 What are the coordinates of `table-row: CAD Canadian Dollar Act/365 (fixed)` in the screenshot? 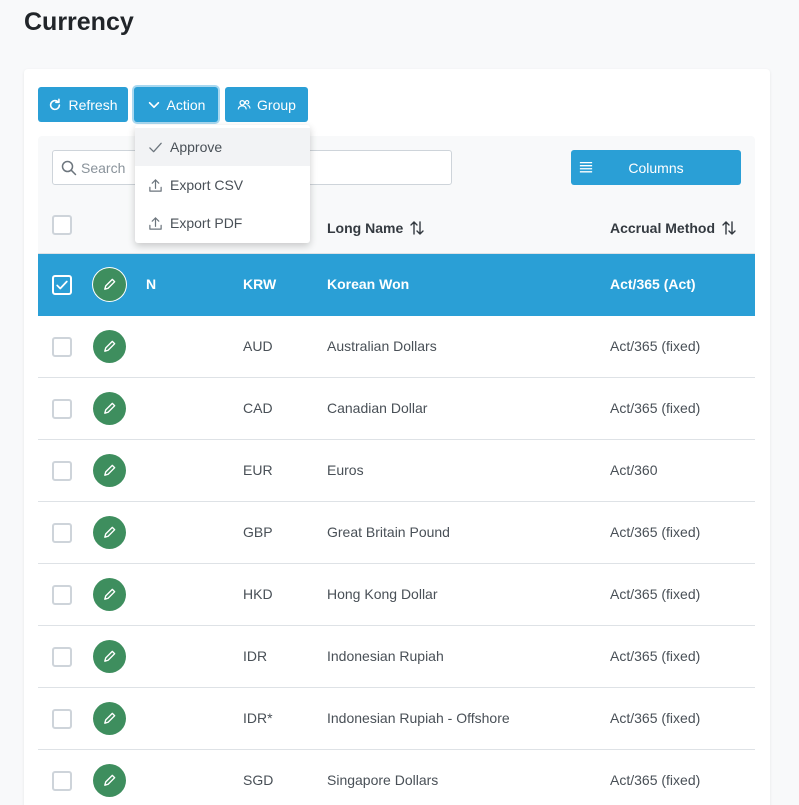 It's located at (396, 409).